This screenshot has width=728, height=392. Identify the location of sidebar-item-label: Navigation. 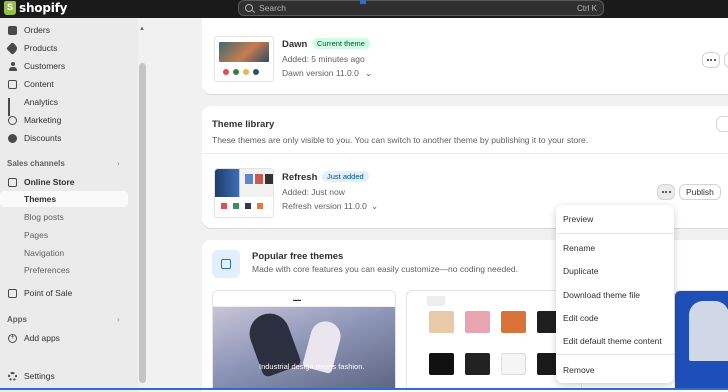
(44, 253).